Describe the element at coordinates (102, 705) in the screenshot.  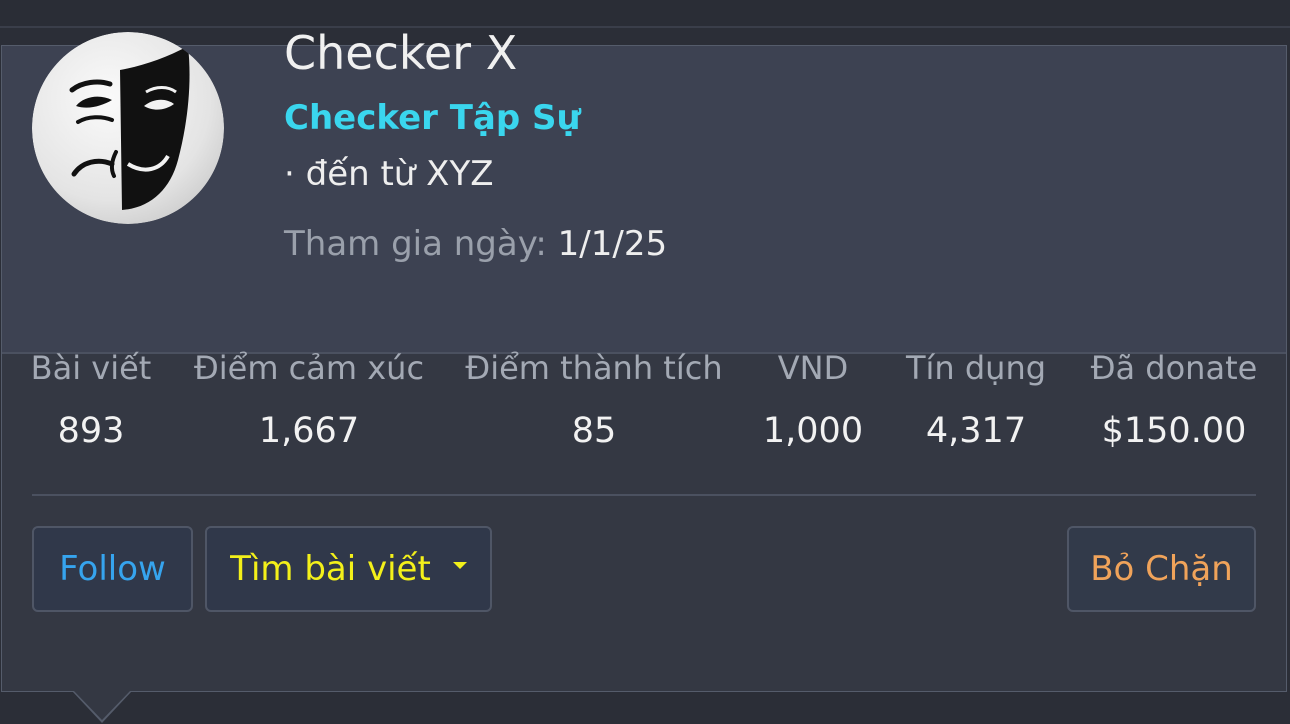
I see `tooltip-pointer-fill` at that location.